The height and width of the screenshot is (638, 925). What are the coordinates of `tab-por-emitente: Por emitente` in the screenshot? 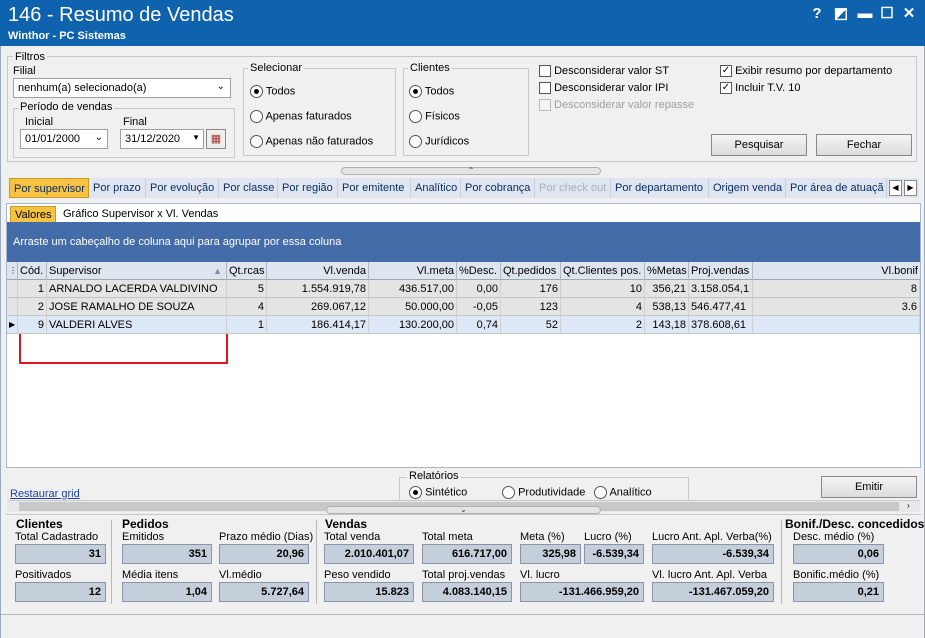 It's located at (374, 188).